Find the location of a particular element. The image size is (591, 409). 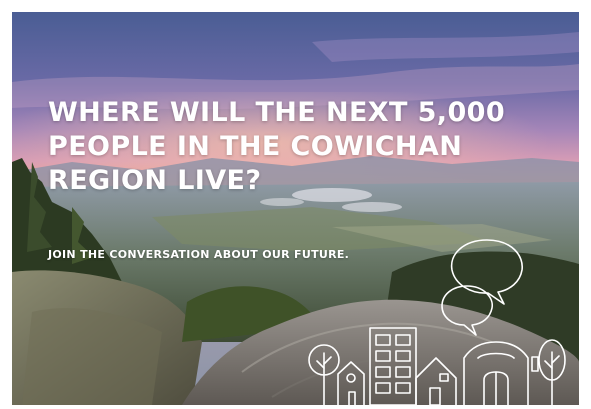

speech-bubble-icon is located at coordinates (482, 287).